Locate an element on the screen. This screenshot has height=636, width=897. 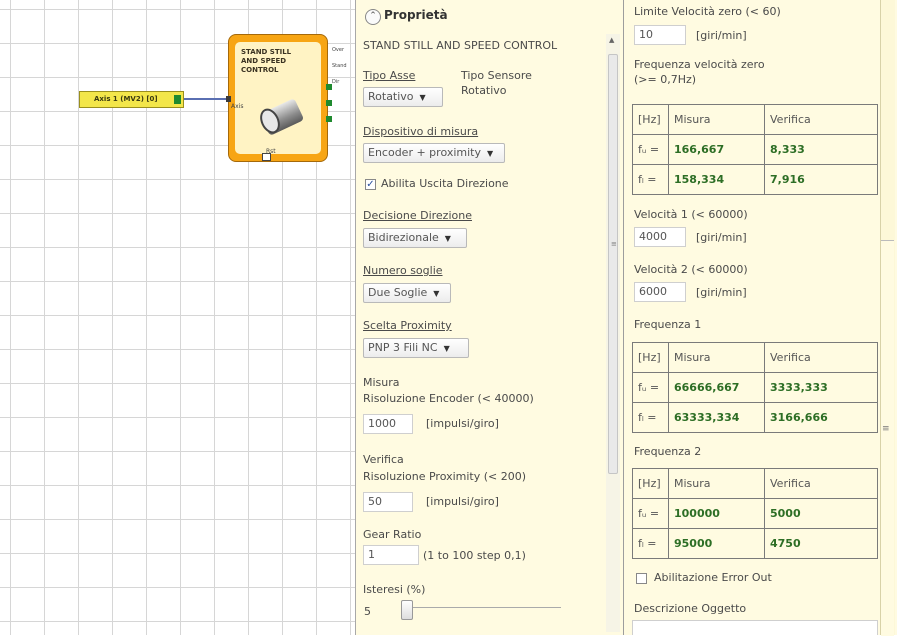
stand-output-label: Stand is located at coordinates (339, 66).